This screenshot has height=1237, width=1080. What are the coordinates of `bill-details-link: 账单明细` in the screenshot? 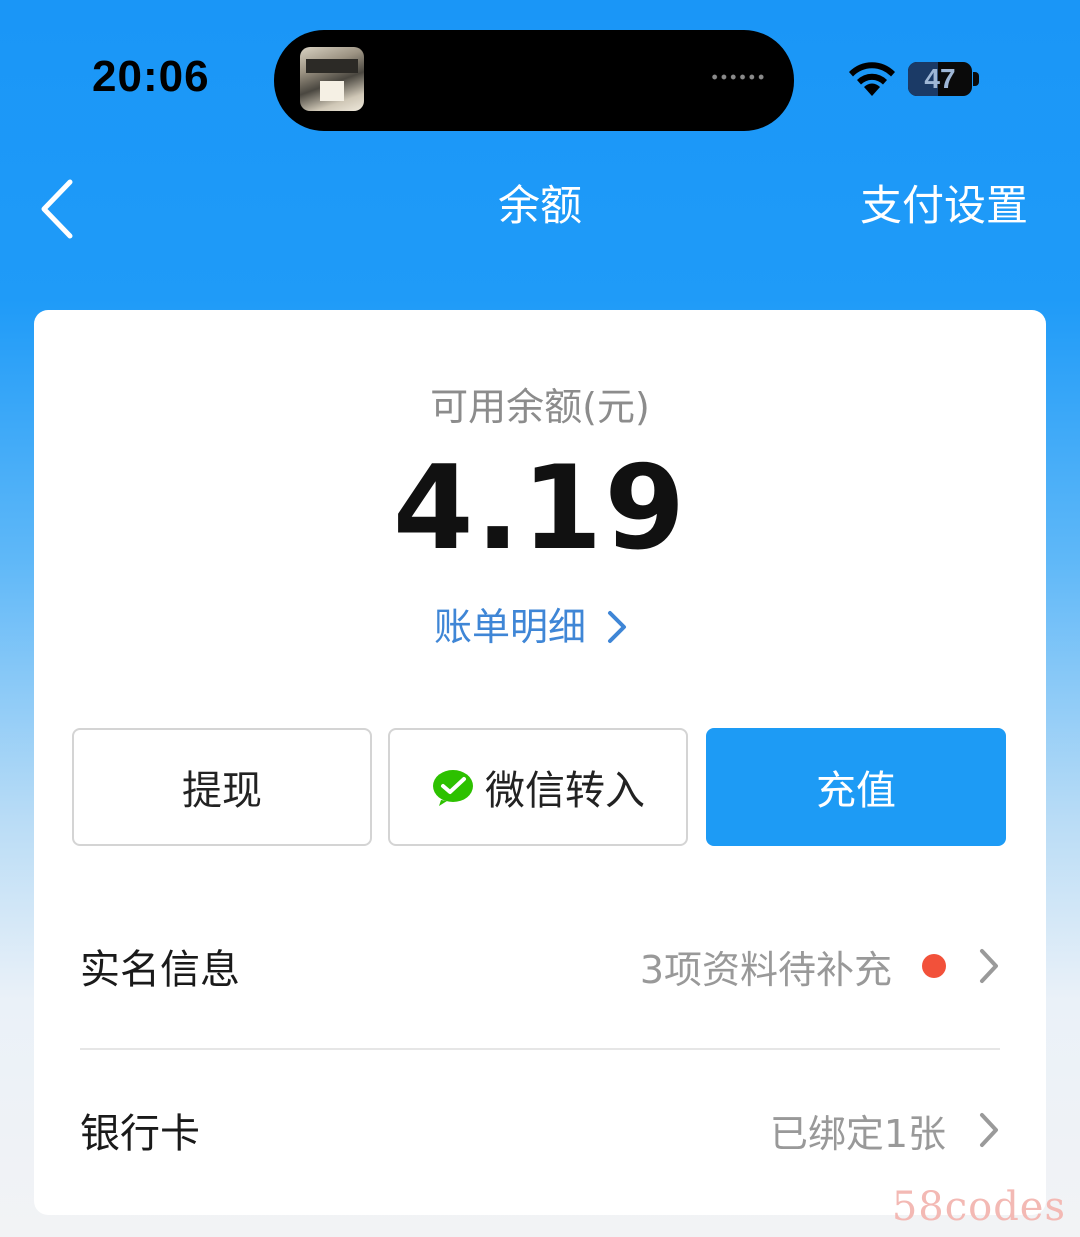 It's located at (531, 627).